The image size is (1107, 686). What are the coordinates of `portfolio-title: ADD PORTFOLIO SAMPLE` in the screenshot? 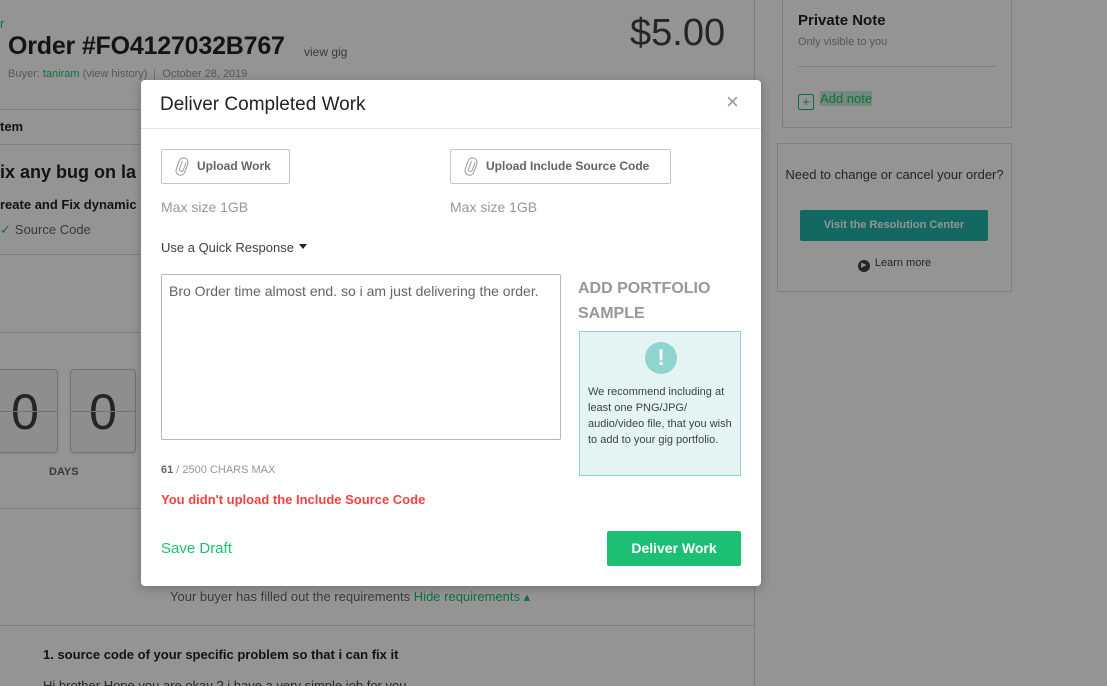 It's located at (644, 301).